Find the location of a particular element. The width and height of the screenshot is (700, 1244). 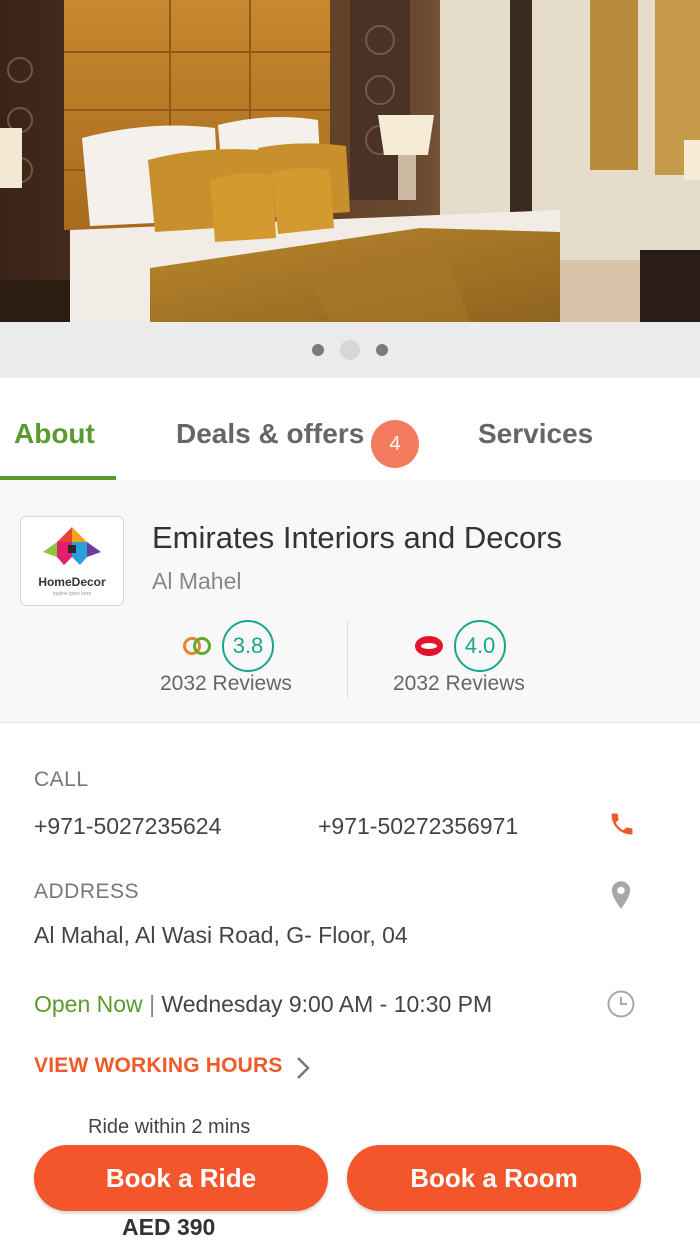

book-room-button: Book a Room is located at coordinates (494, 1178).